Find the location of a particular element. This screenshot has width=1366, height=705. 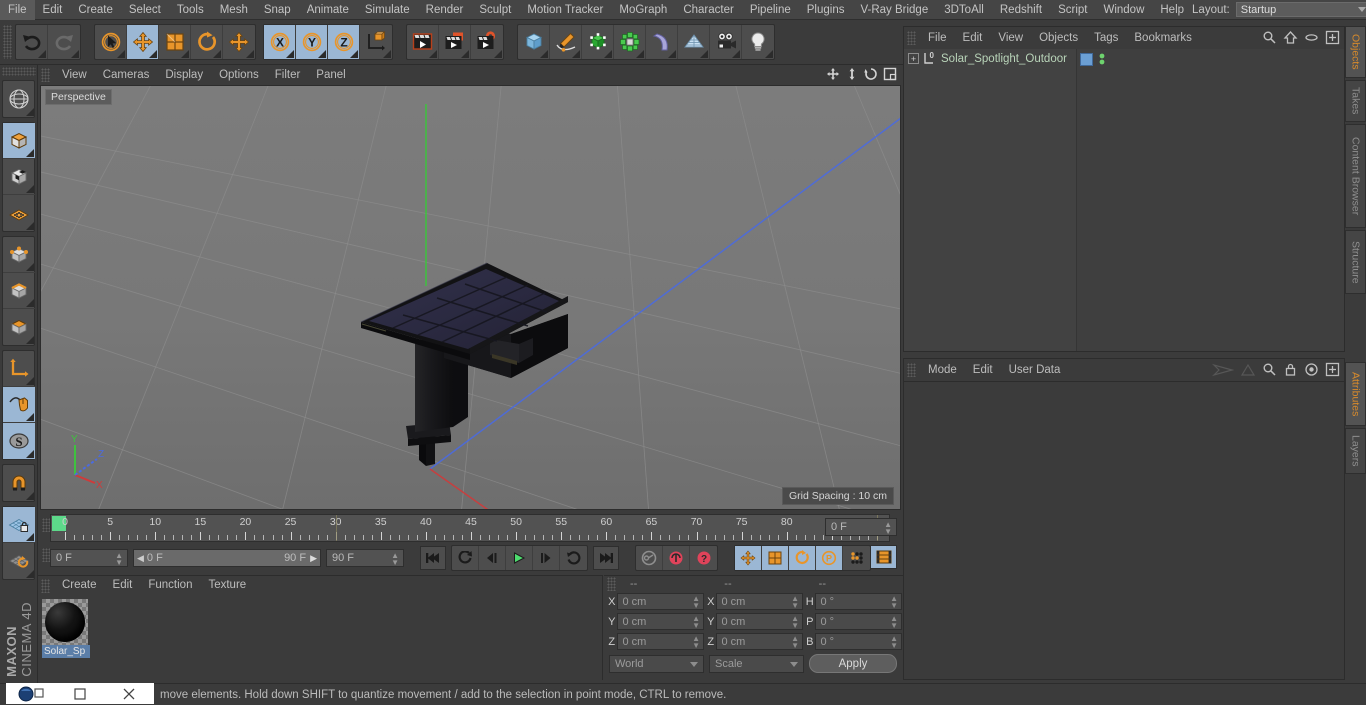

menu-item-help: Help is located at coordinates (1172, 10).